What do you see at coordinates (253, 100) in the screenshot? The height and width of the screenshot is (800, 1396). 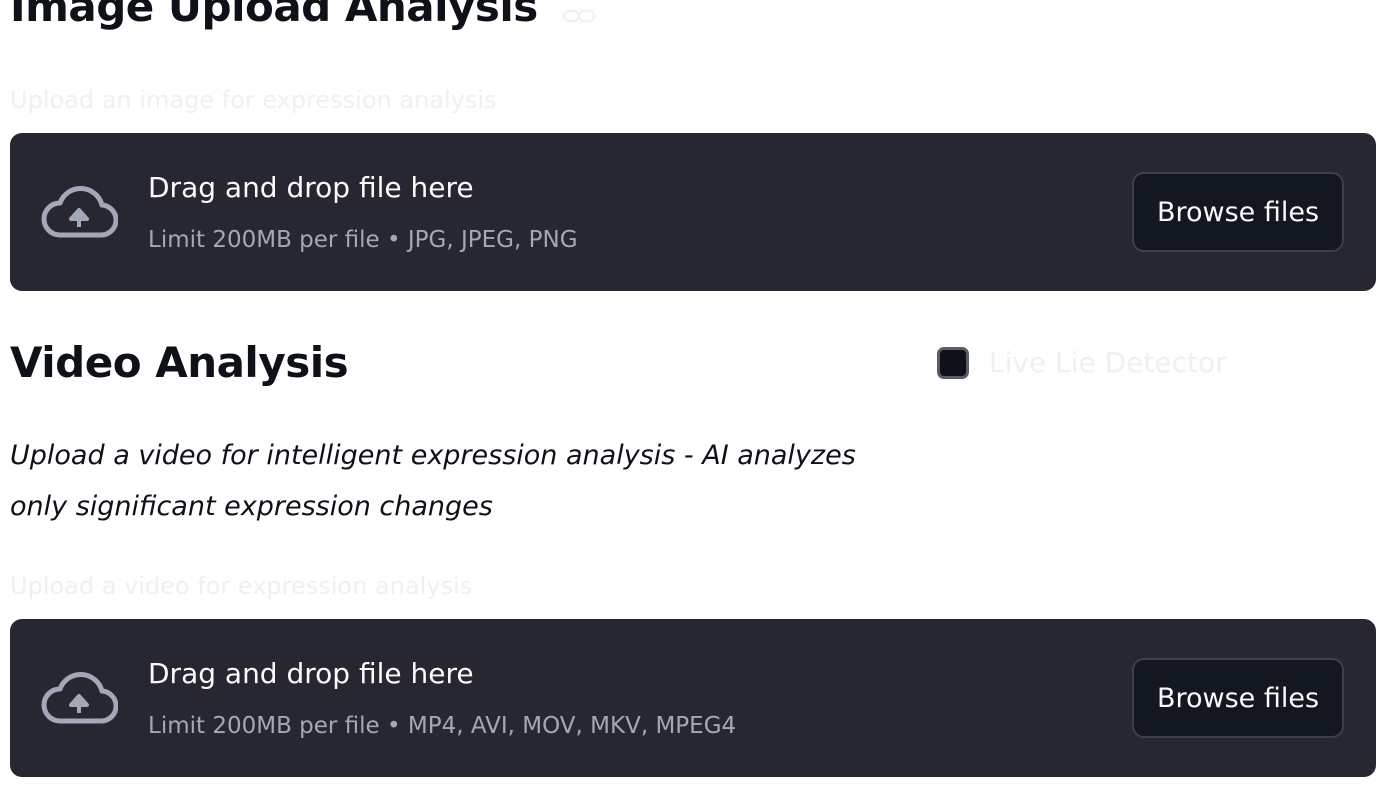 I see `image-uploader-label: Upload an image for expression analysis` at bounding box center [253, 100].